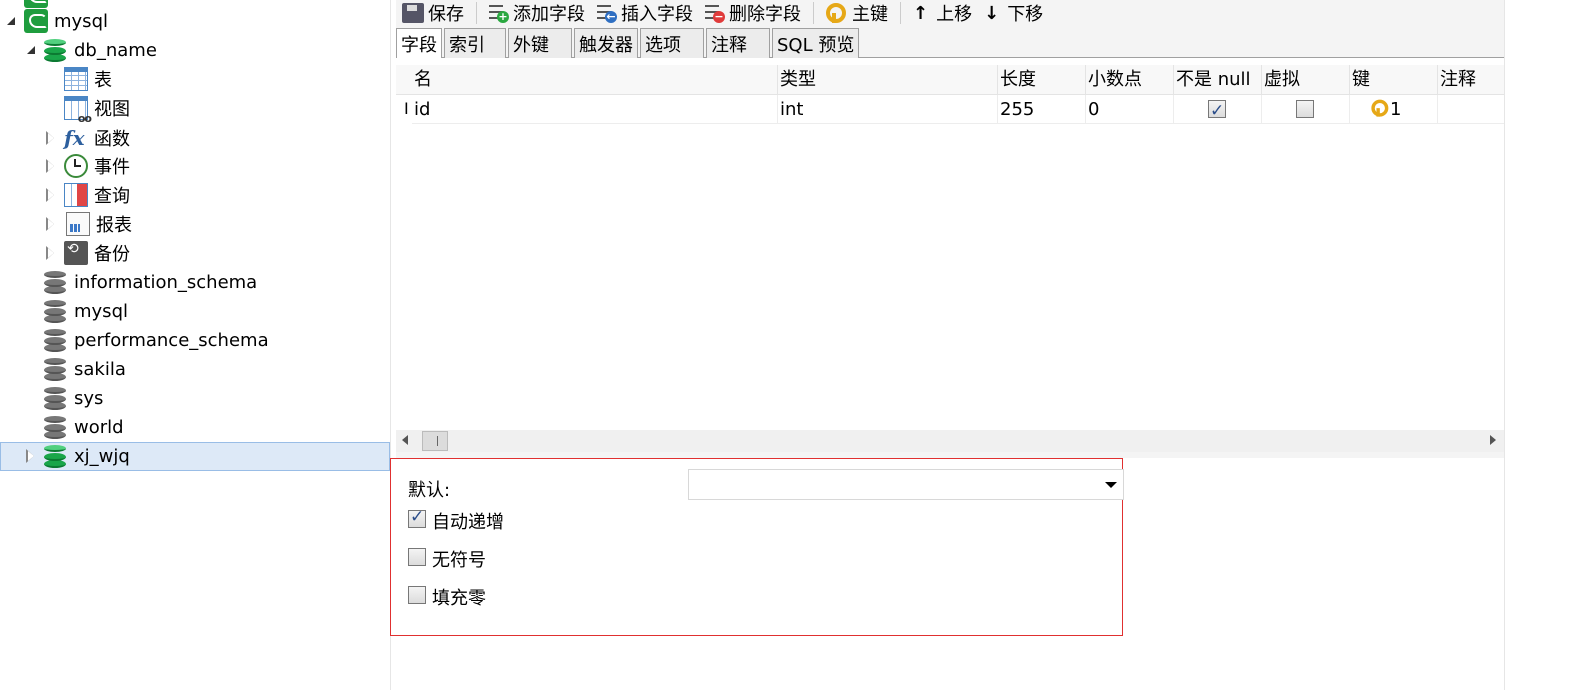 The height and width of the screenshot is (690, 1569). Describe the element at coordinates (405, 440) in the screenshot. I see `scroll-left-icon` at that location.